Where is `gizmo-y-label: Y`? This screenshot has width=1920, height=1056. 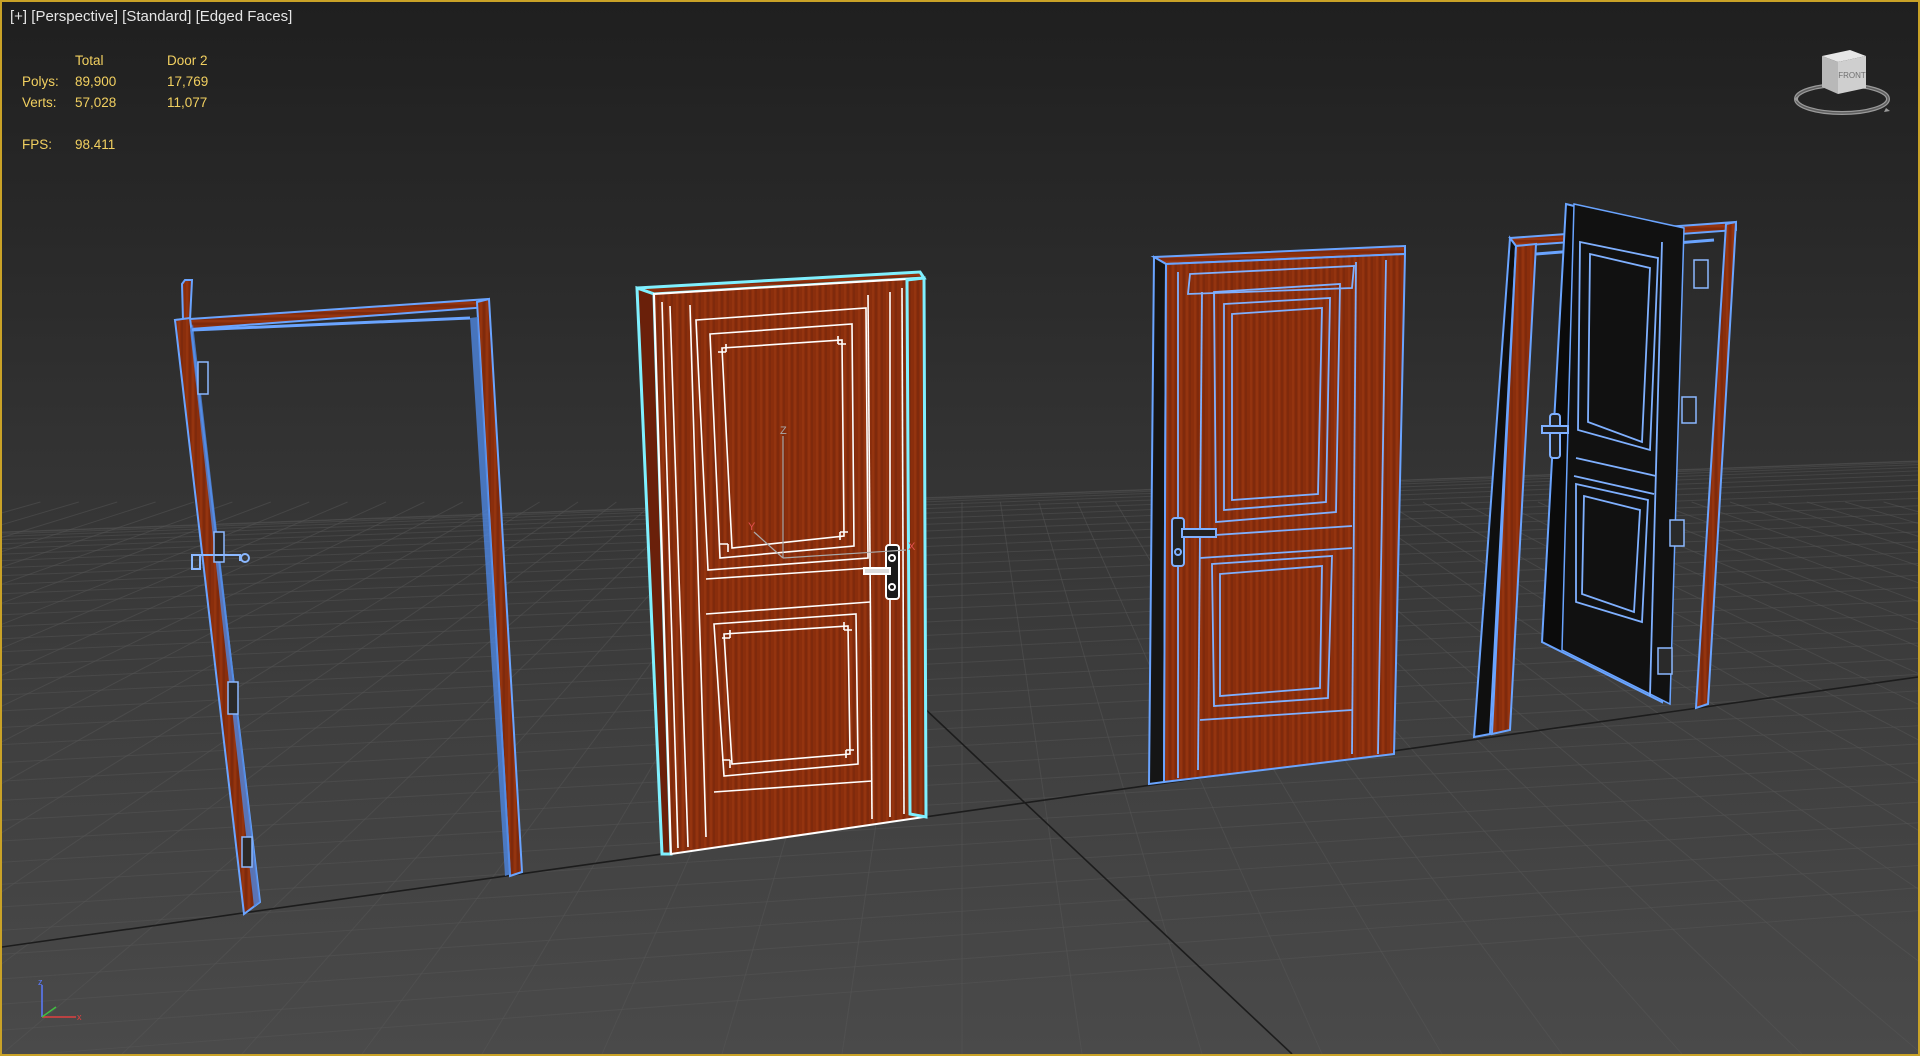
gizmo-y-label: Y is located at coordinates (752, 527).